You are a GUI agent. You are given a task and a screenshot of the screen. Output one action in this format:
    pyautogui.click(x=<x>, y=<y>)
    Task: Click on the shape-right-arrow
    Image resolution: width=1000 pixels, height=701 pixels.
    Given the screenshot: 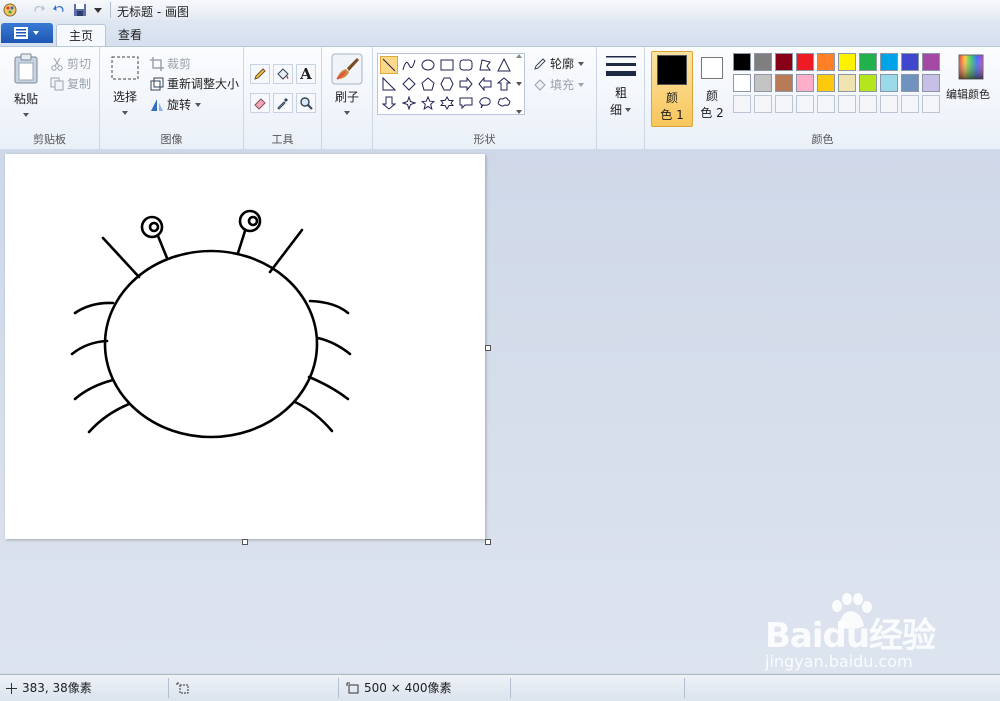 What is the action you would take?
    pyautogui.click(x=466, y=84)
    